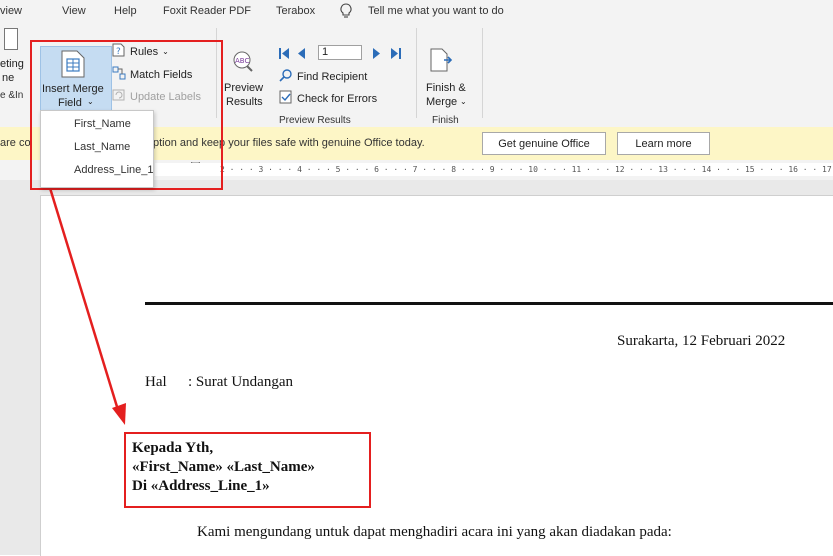 Image resolution: width=833 pixels, height=556 pixels. Describe the element at coordinates (663, 143) in the screenshot. I see `learn-more-button: Learn more` at that location.